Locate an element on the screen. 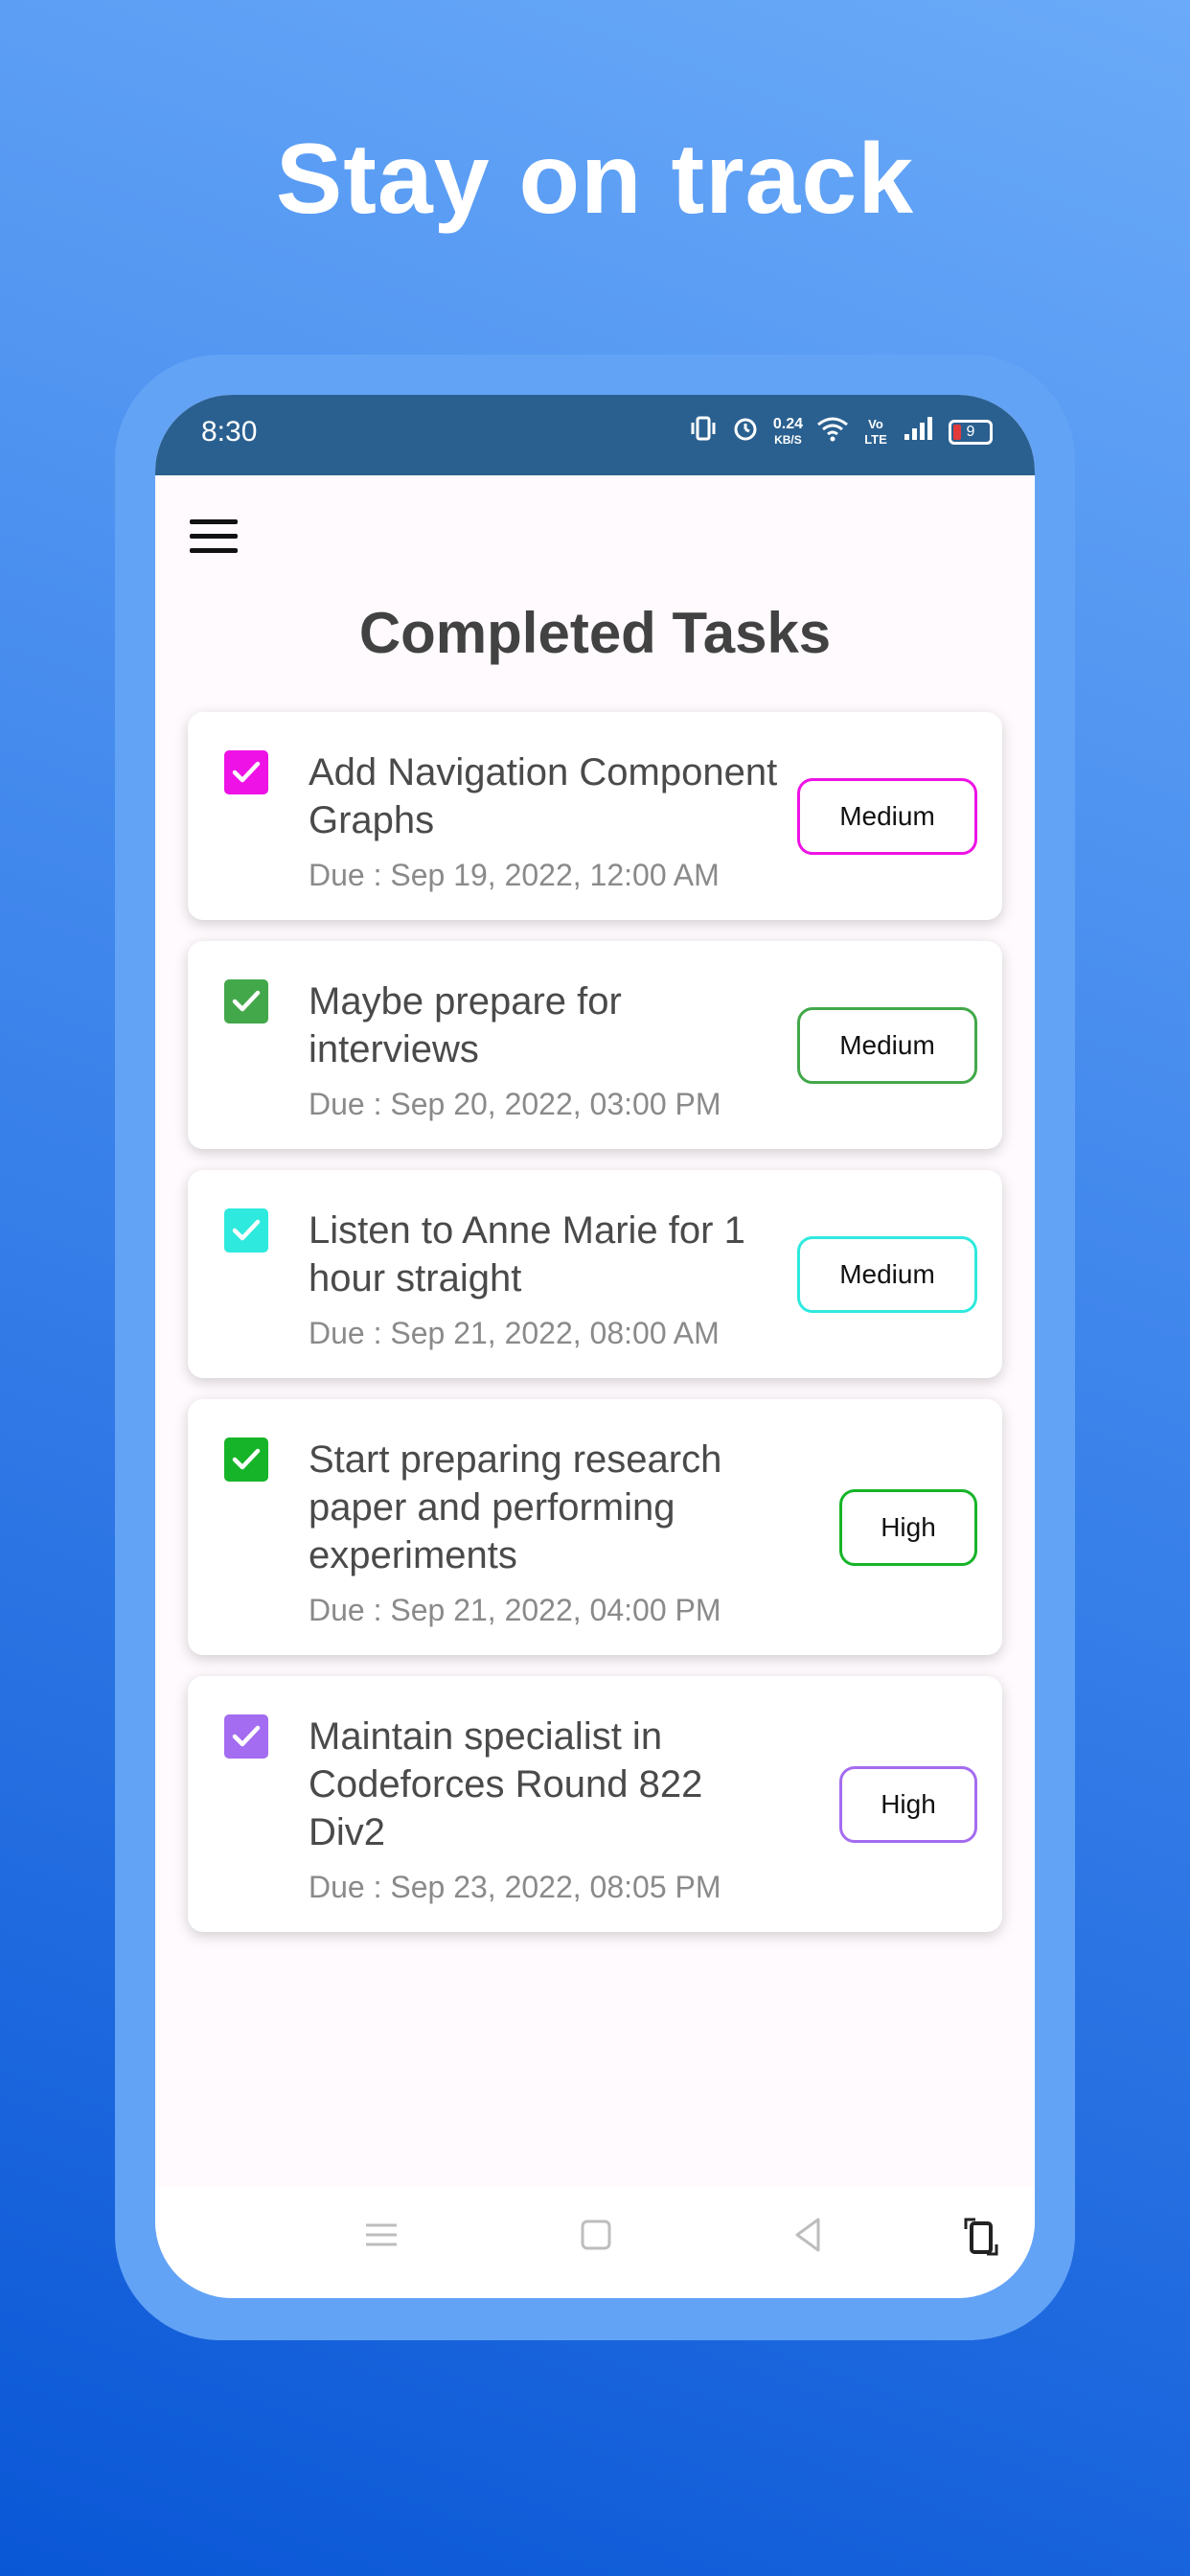  task-due-date: Due : Sep 21, 2022, 08:00 AM is located at coordinates (514, 1333).